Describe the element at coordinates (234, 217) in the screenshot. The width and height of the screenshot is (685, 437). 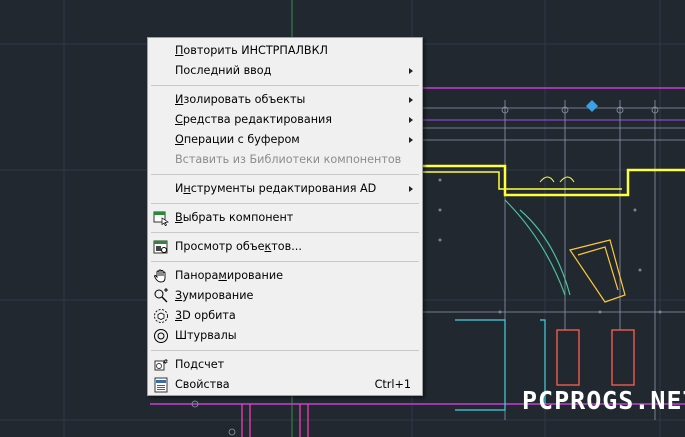
I see `menu-item-label: Выбрать компонент` at that location.